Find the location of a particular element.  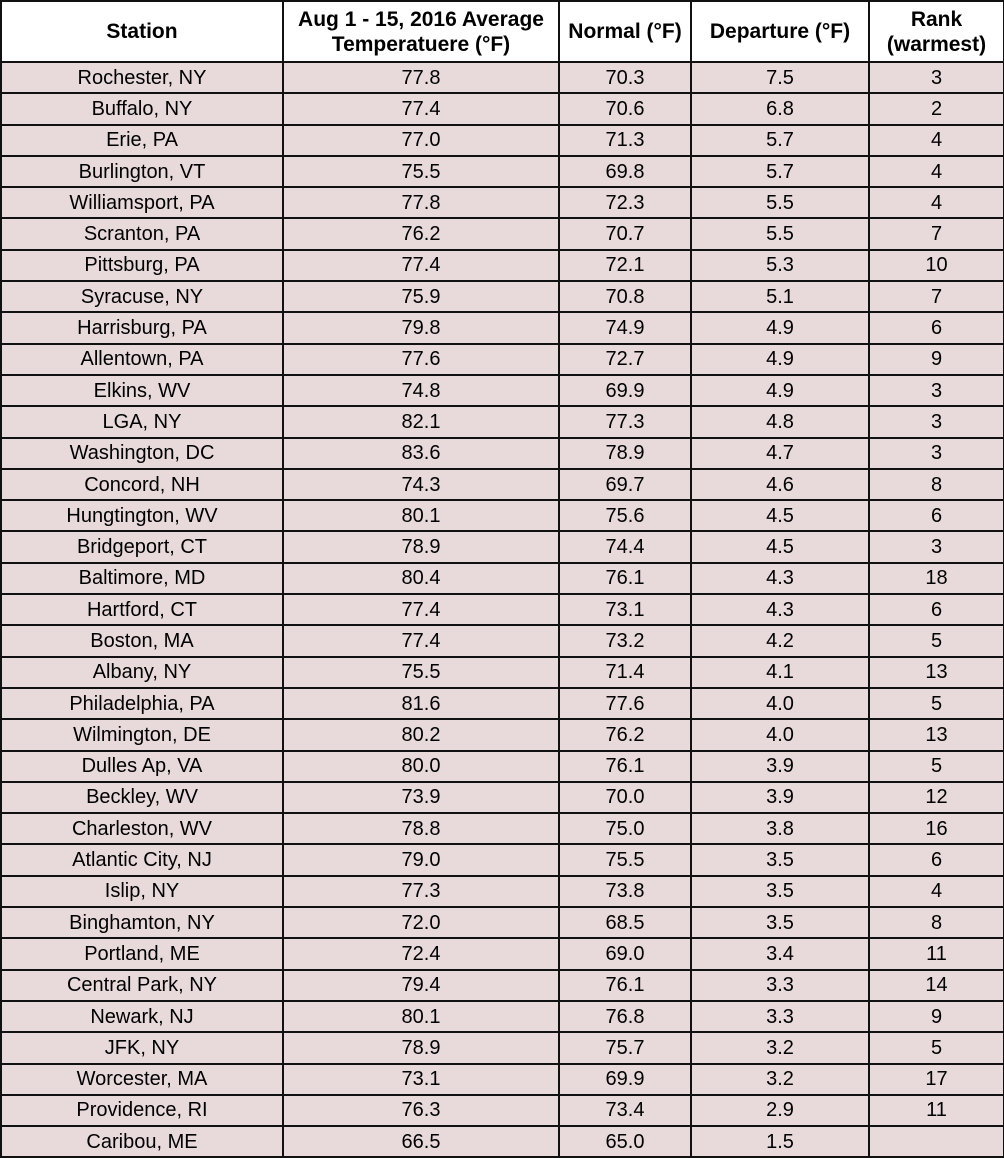

average-temperature-cell: 80.2 is located at coordinates (421, 735).